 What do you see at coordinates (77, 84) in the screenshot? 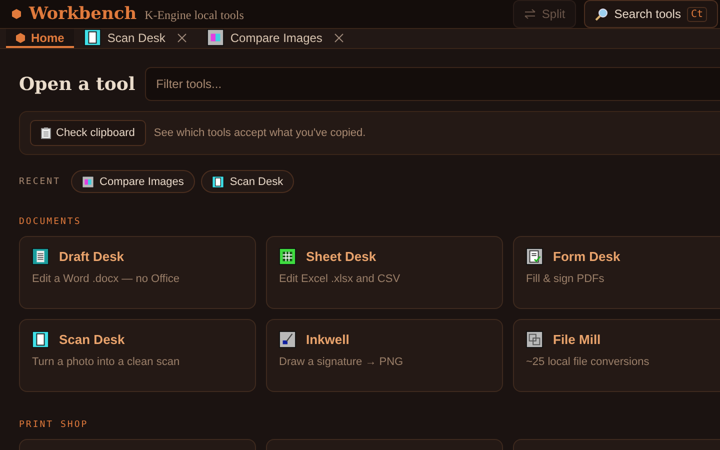
I see `page-heading: Open a tool` at bounding box center [77, 84].